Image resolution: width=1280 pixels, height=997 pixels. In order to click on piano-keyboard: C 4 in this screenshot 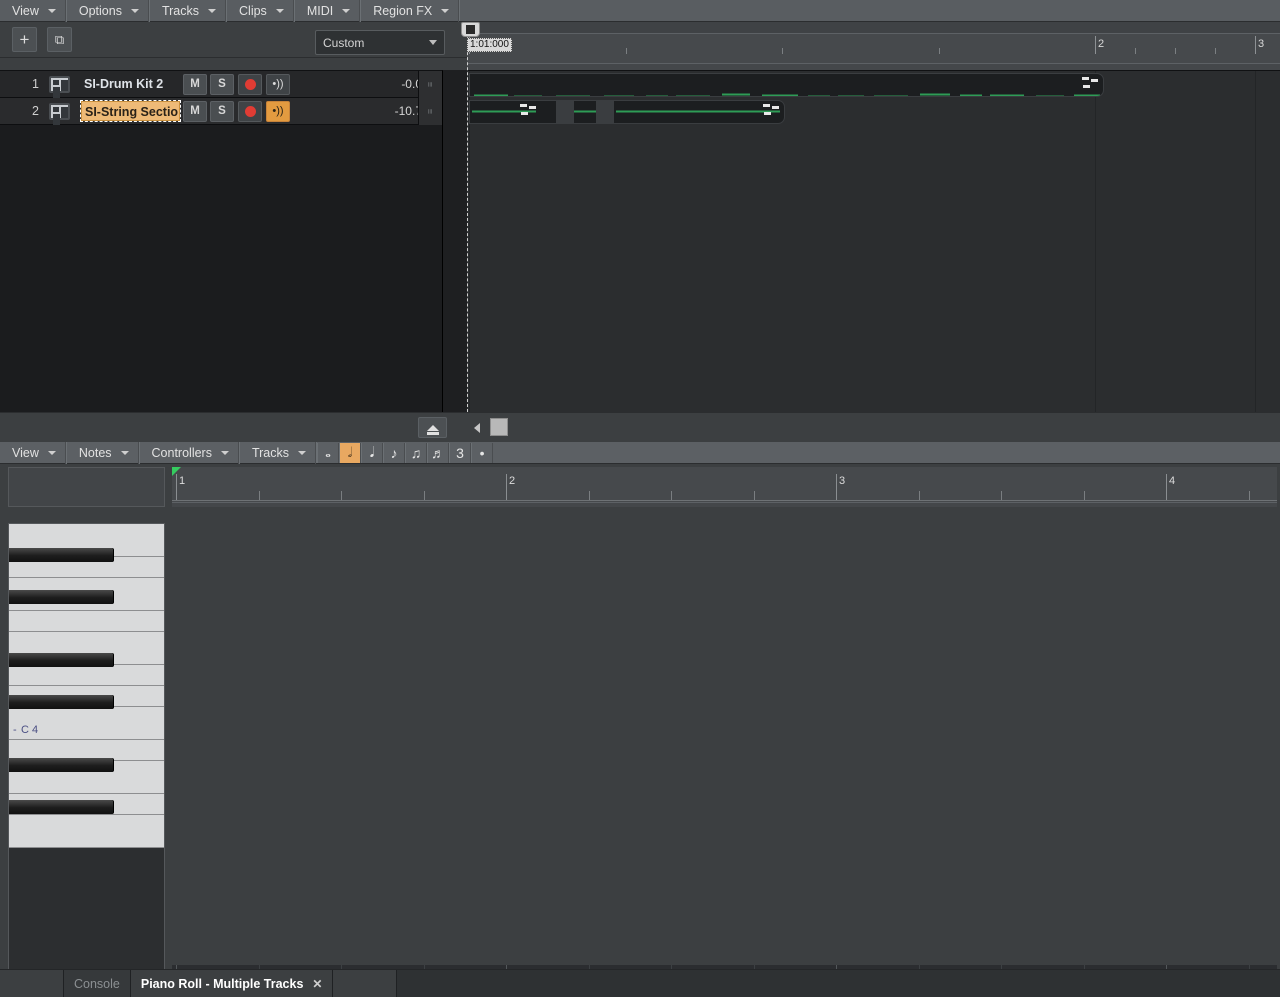, I will do `click(86, 760)`.